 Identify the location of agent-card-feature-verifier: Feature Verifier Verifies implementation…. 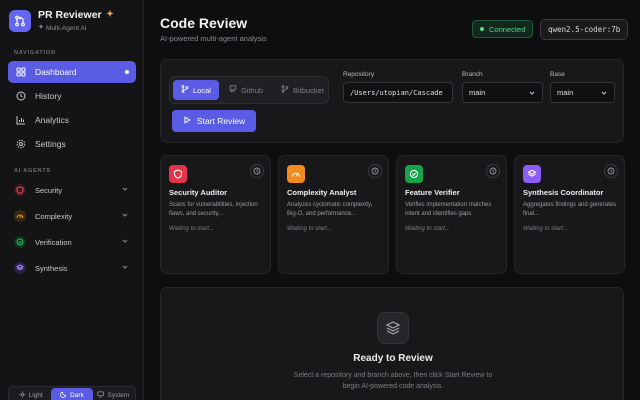
(451, 214).